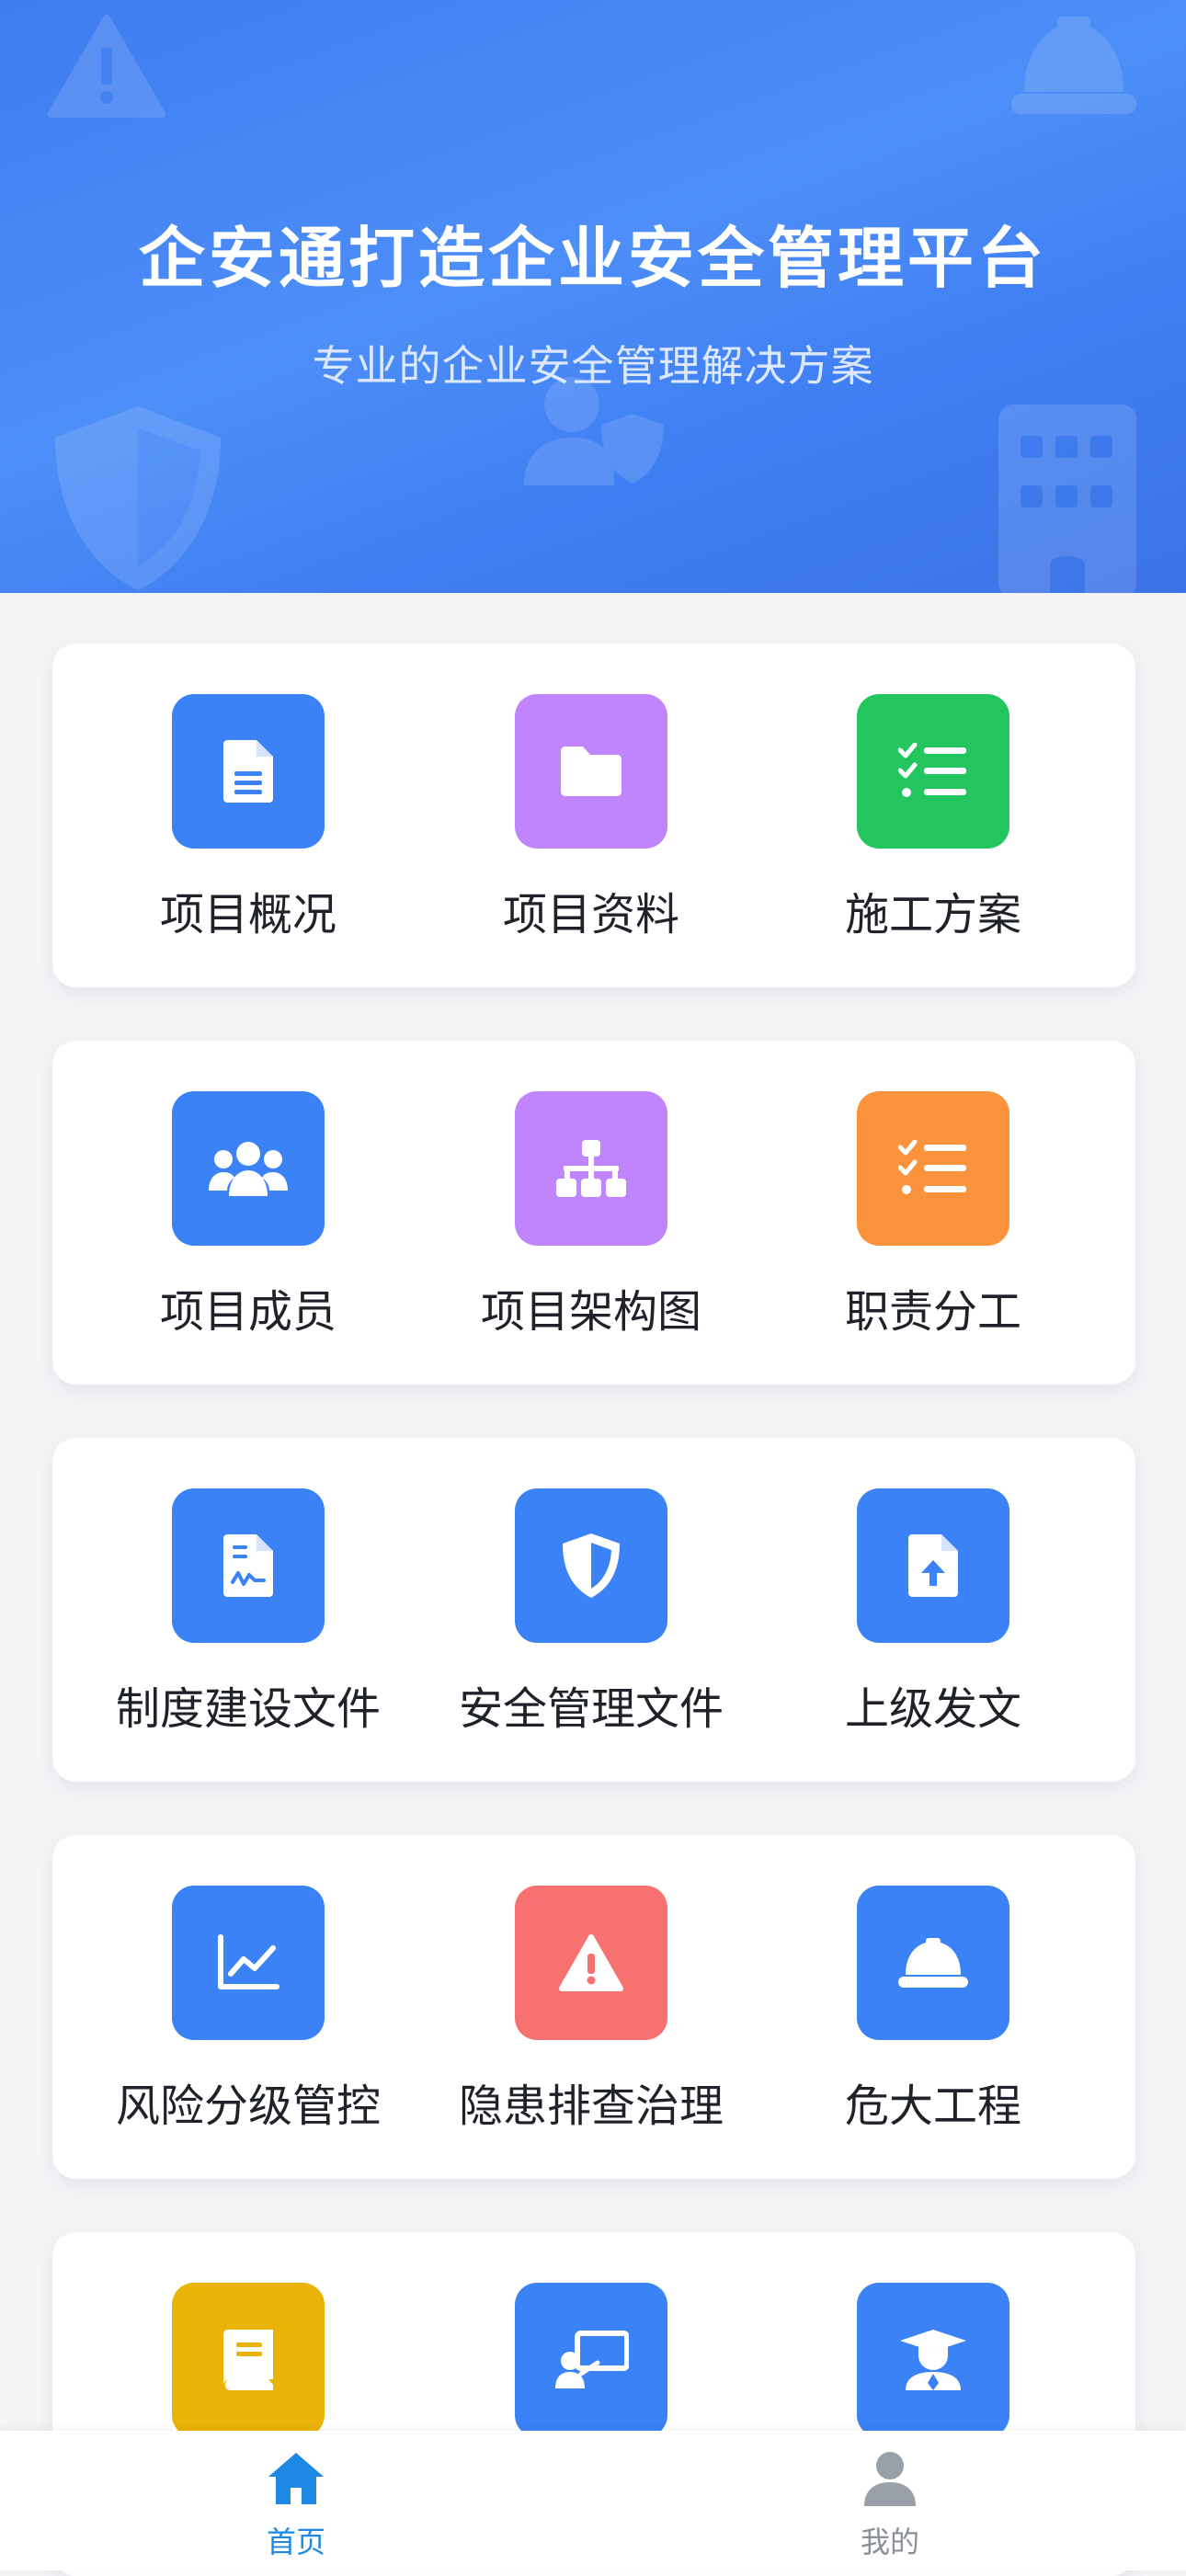 This screenshot has width=1186, height=2576. I want to click on menu-item-project-materials: 项目资料, so click(575, 815).